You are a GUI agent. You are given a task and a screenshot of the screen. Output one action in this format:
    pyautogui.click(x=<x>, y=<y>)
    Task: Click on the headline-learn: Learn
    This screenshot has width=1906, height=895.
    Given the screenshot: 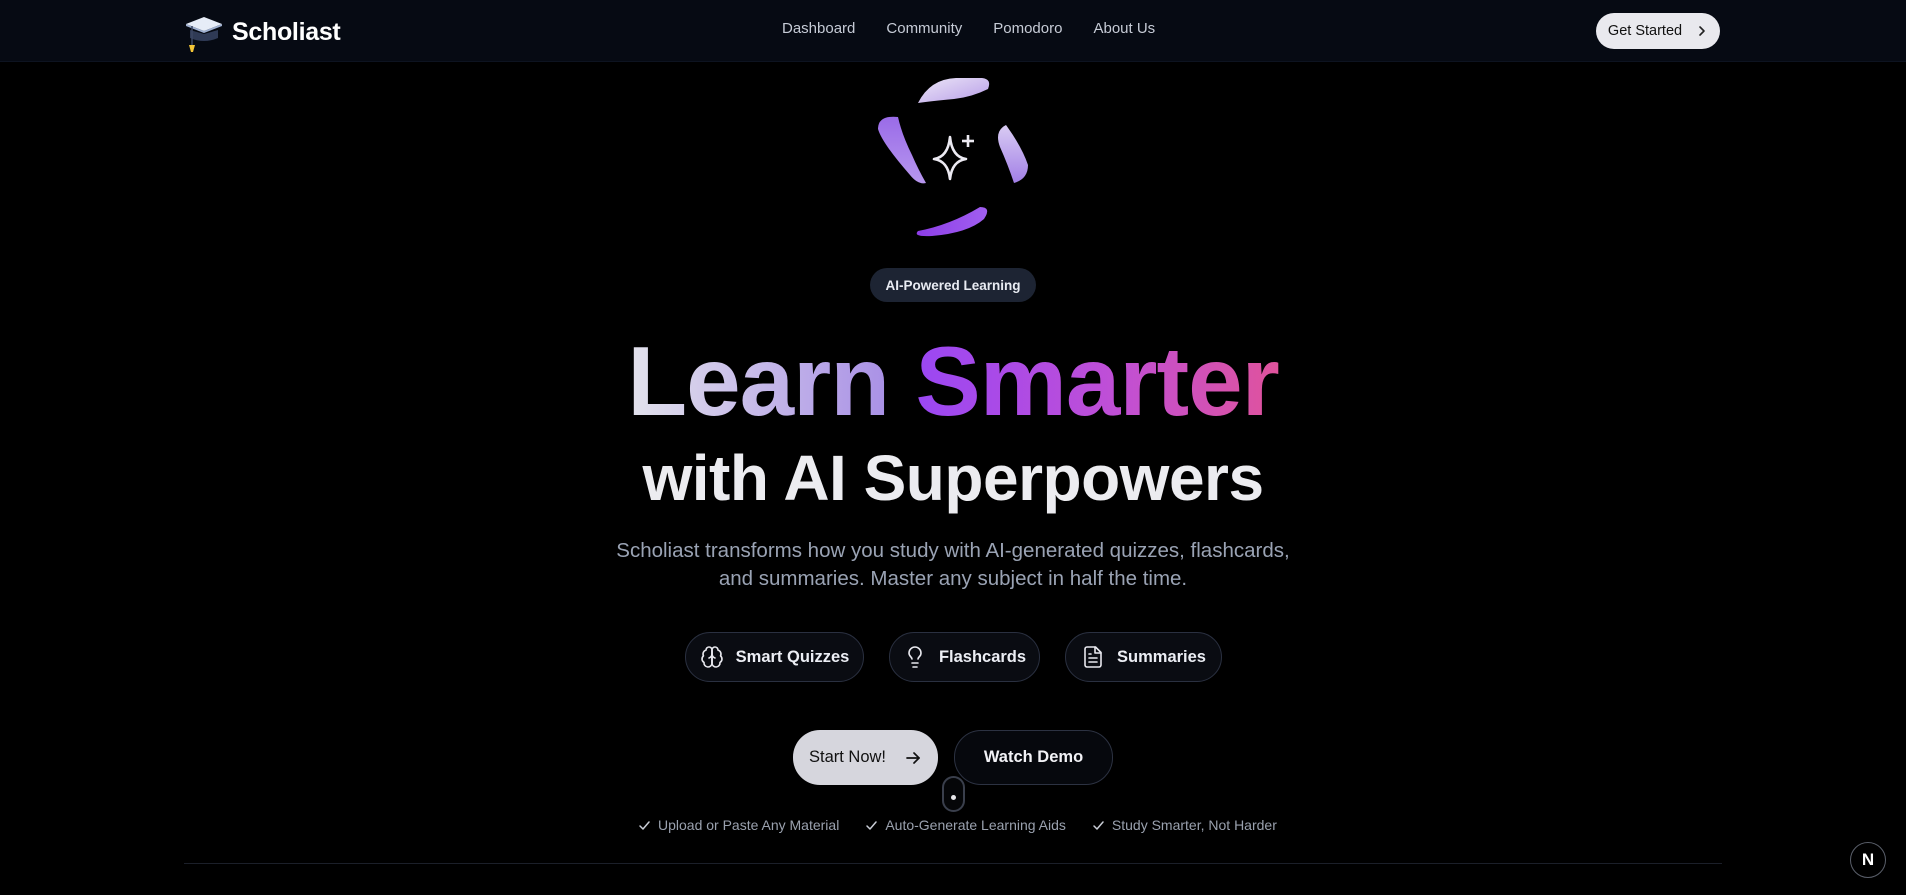 What is the action you would take?
    pyautogui.click(x=758, y=381)
    